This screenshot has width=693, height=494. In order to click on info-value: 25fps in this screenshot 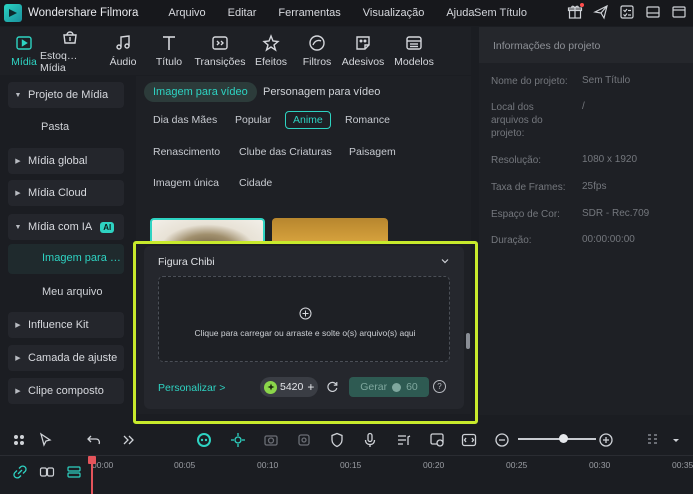, I will do `click(594, 186)`.